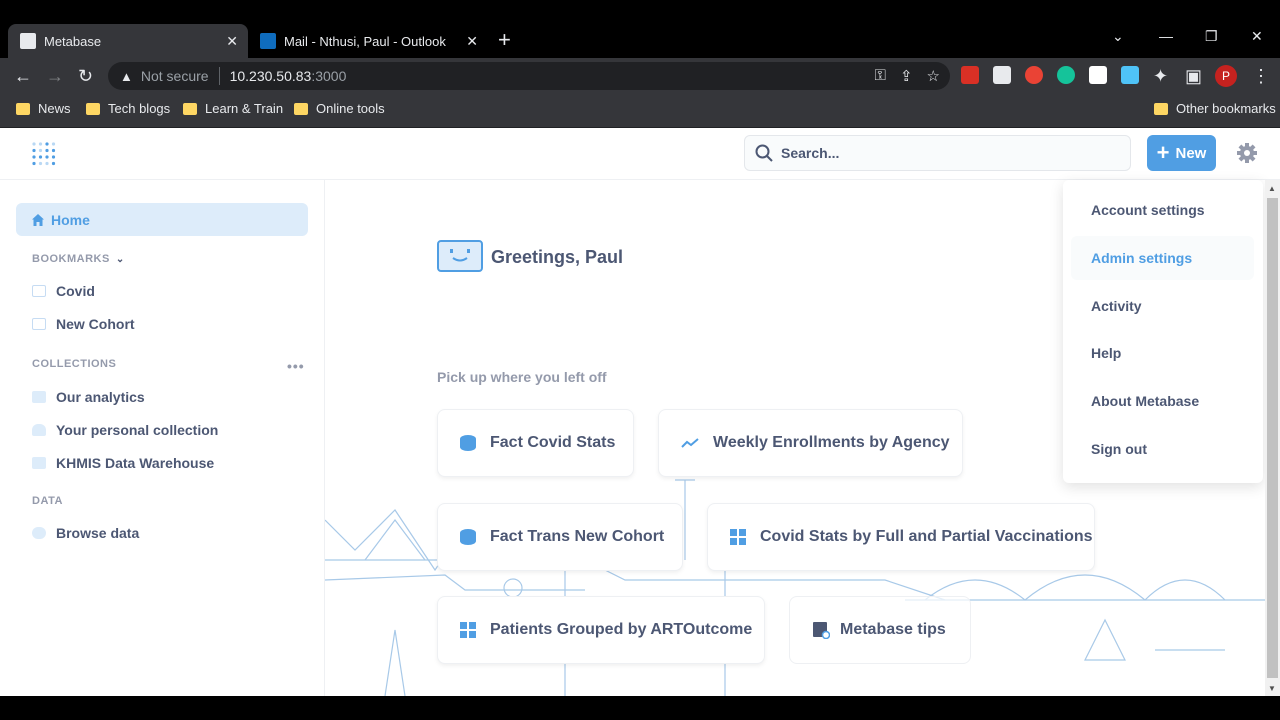 The height and width of the screenshot is (720, 1280). What do you see at coordinates (244, 108) in the screenshot?
I see `bookmark-label: Learn & Train` at bounding box center [244, 108].